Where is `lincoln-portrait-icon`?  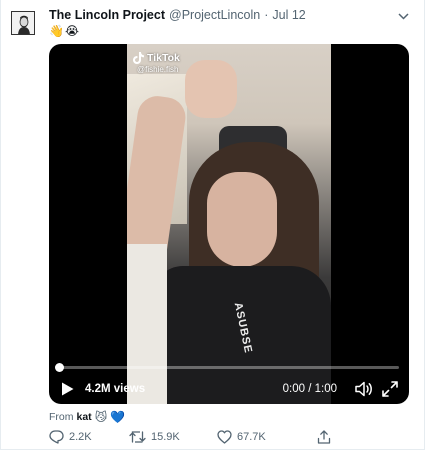
lincoln-portrait-icon is located at coordinates (23, 23).